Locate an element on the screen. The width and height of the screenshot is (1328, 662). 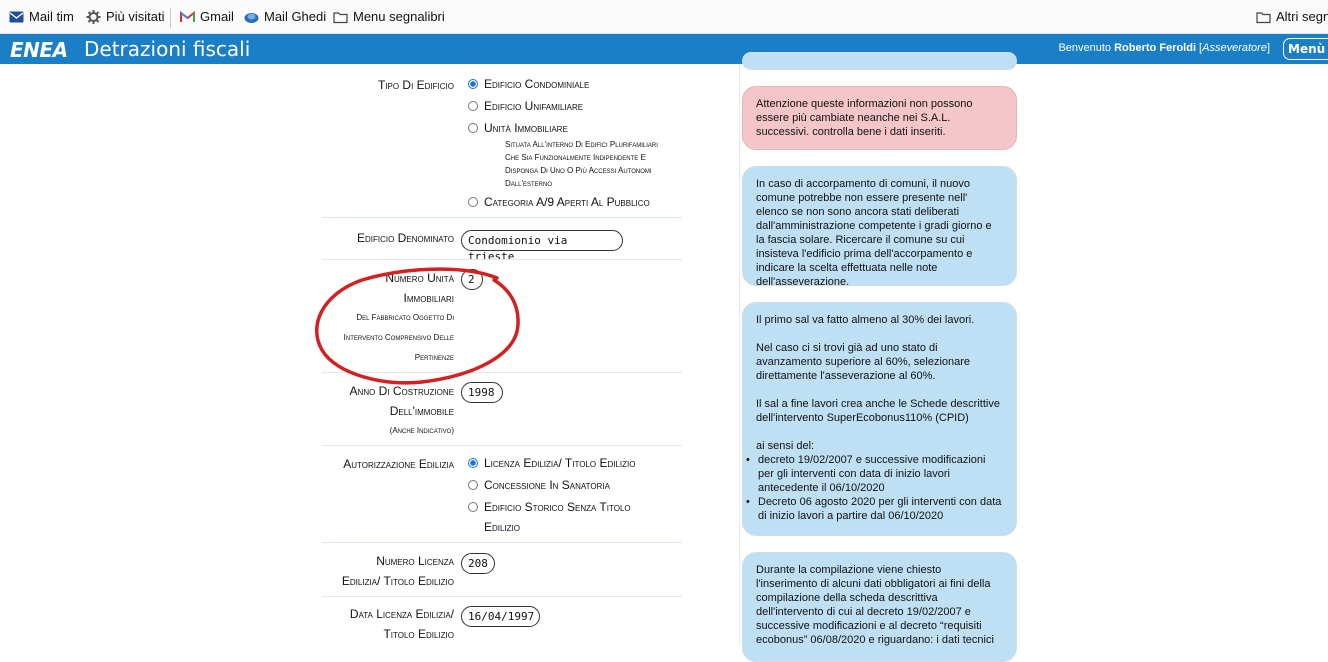
bookmark-mail-tim: Mail tim is located at coordinates (41, 16).